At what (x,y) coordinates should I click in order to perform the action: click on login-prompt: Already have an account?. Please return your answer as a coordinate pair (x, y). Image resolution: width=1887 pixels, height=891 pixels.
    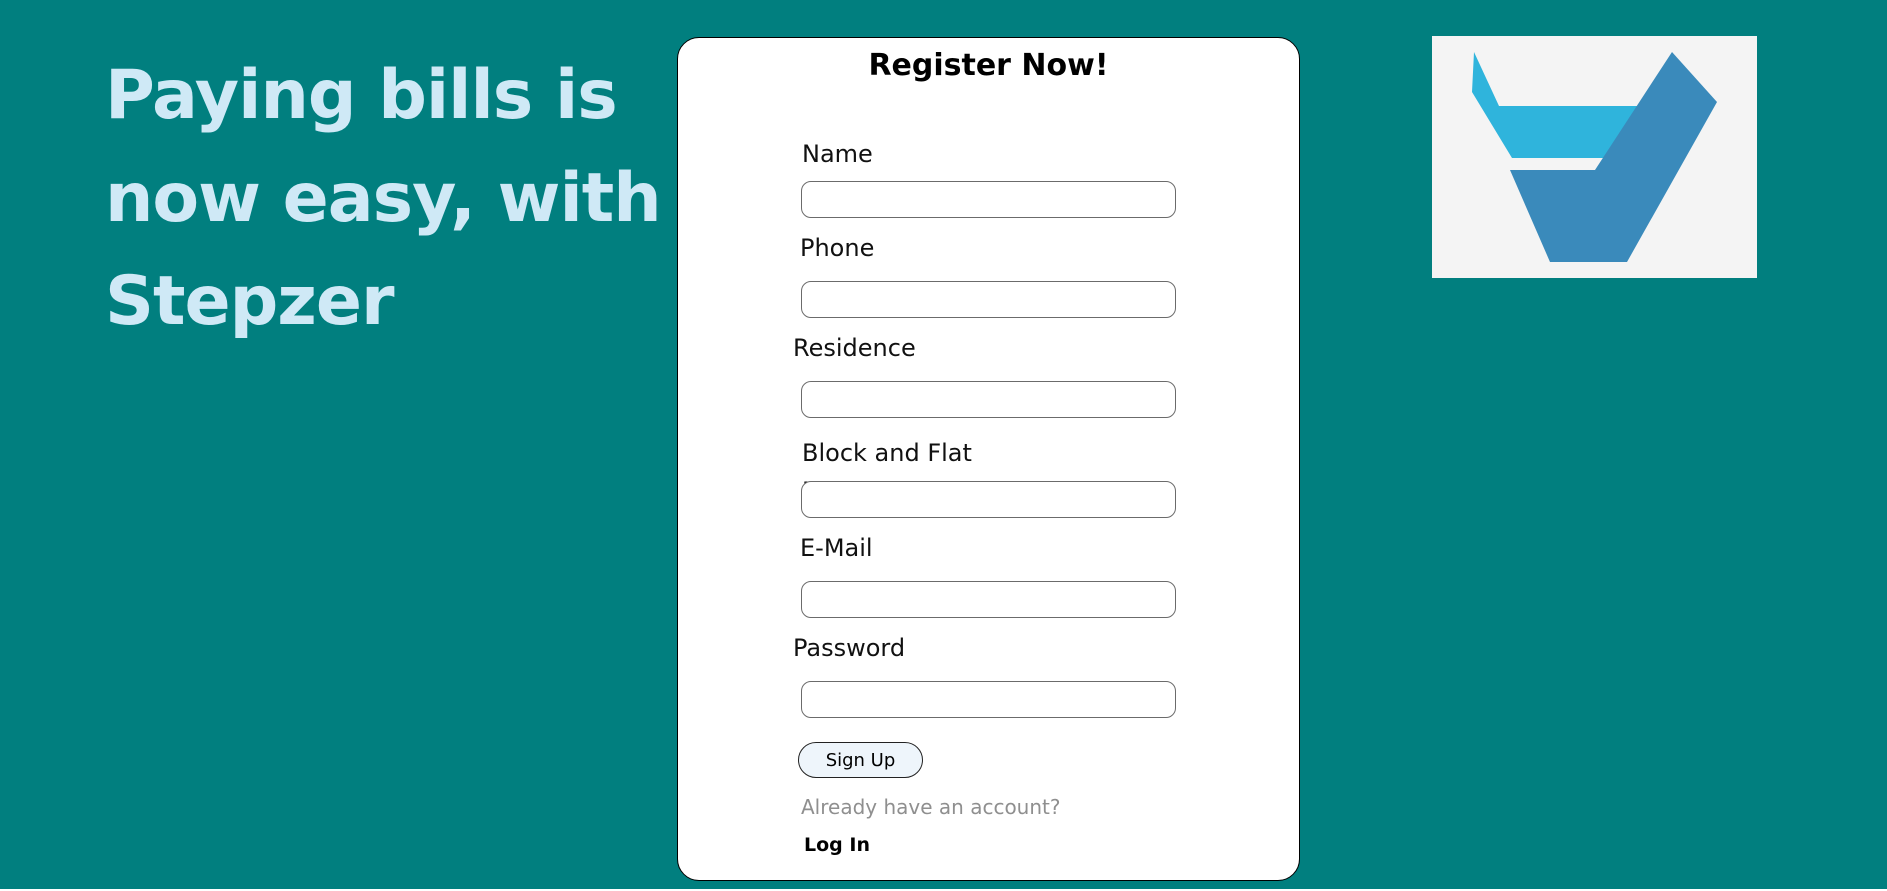
    Looking at the image, I should click on (931, 807).